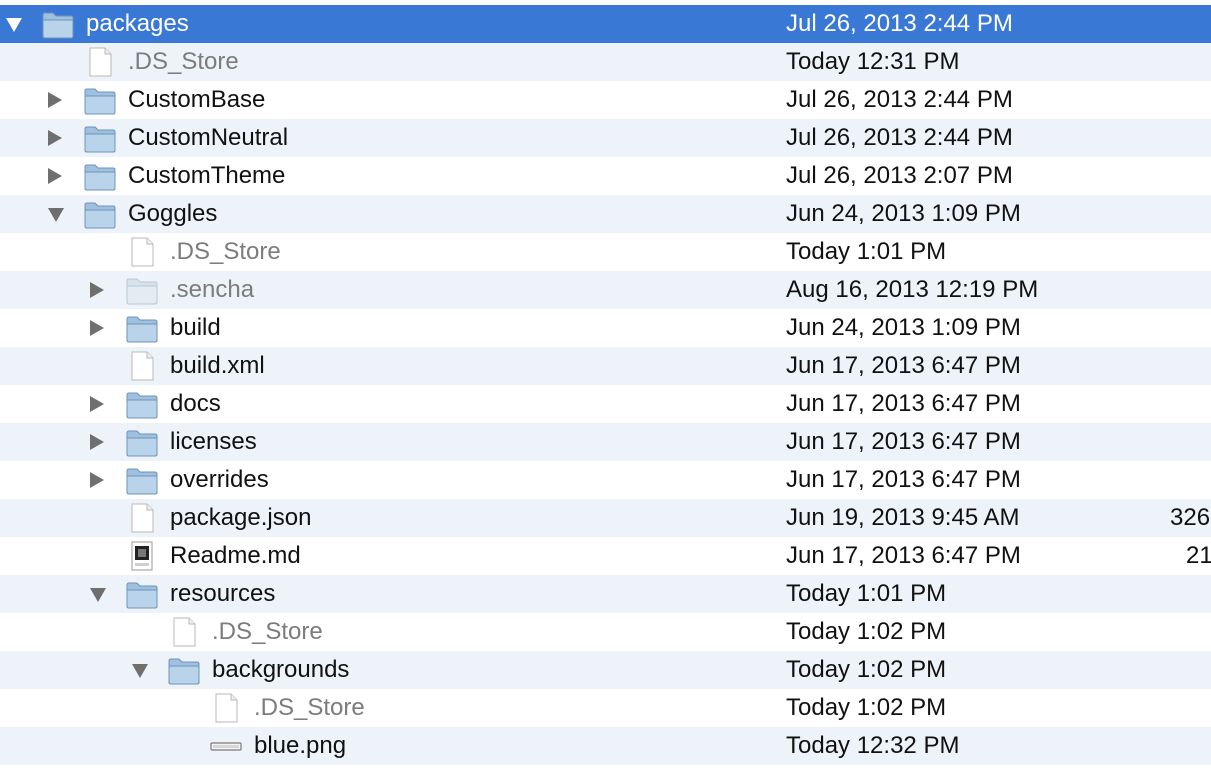 Image resolution: width=1211 pixels, height=770 pixels. Describe the element at coordinates (226, 746) in the screenshot. I see `image-file-icon` at that location.